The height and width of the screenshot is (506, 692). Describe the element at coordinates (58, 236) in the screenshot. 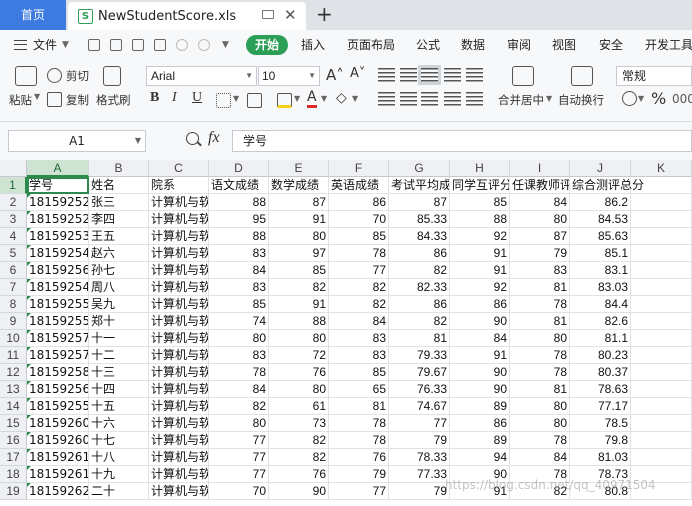

I see `cell-a4: 18159253` at that location.